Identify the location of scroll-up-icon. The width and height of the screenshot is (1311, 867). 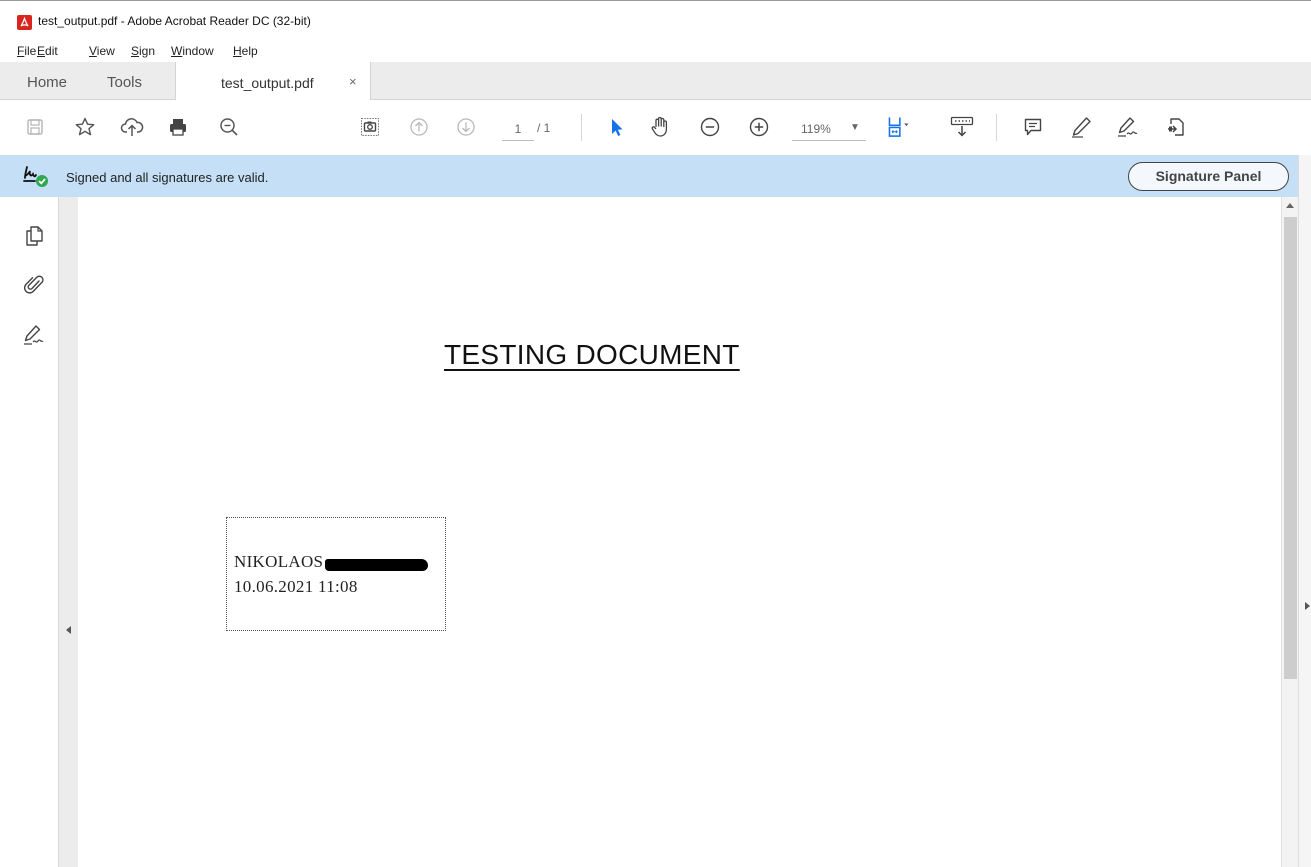
(1290, 205).